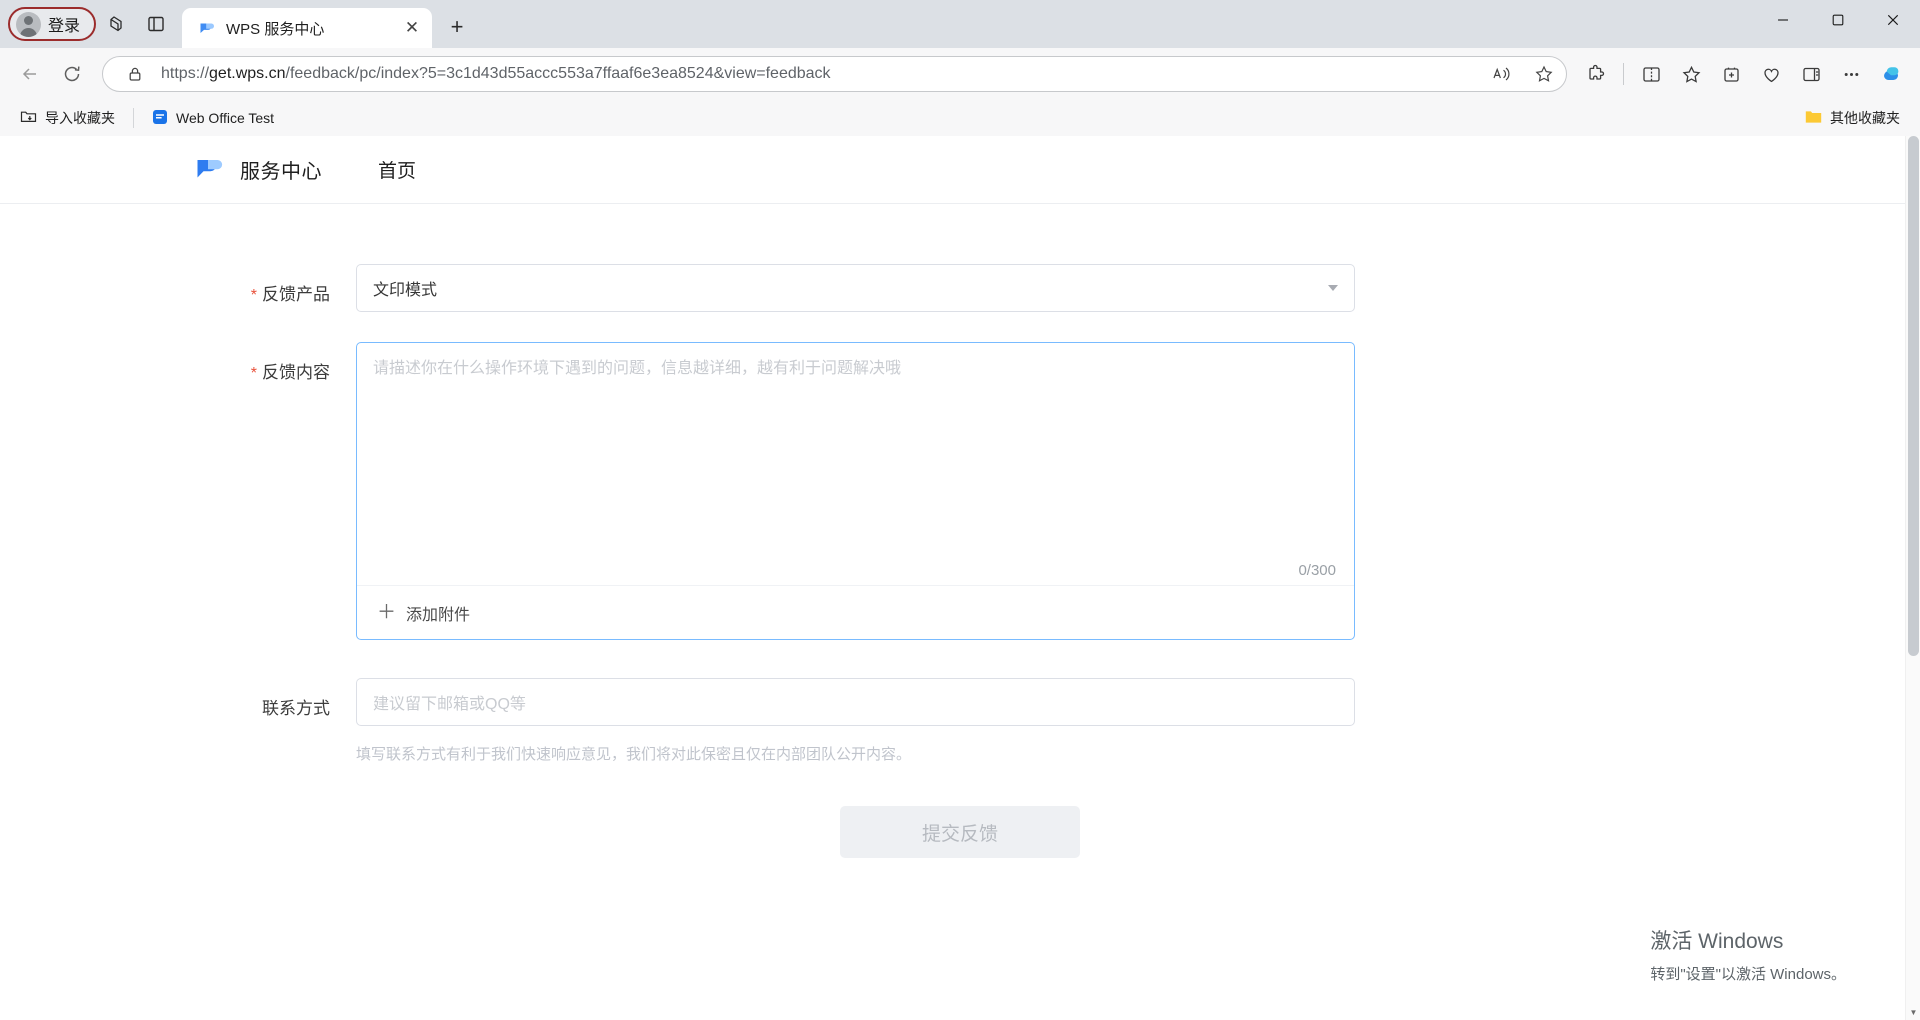 This screenshot has width=1920, height=1020. Describe the element at coordinates (1623, 74) in the screenshot. I see `toolbar-divider` at that location.